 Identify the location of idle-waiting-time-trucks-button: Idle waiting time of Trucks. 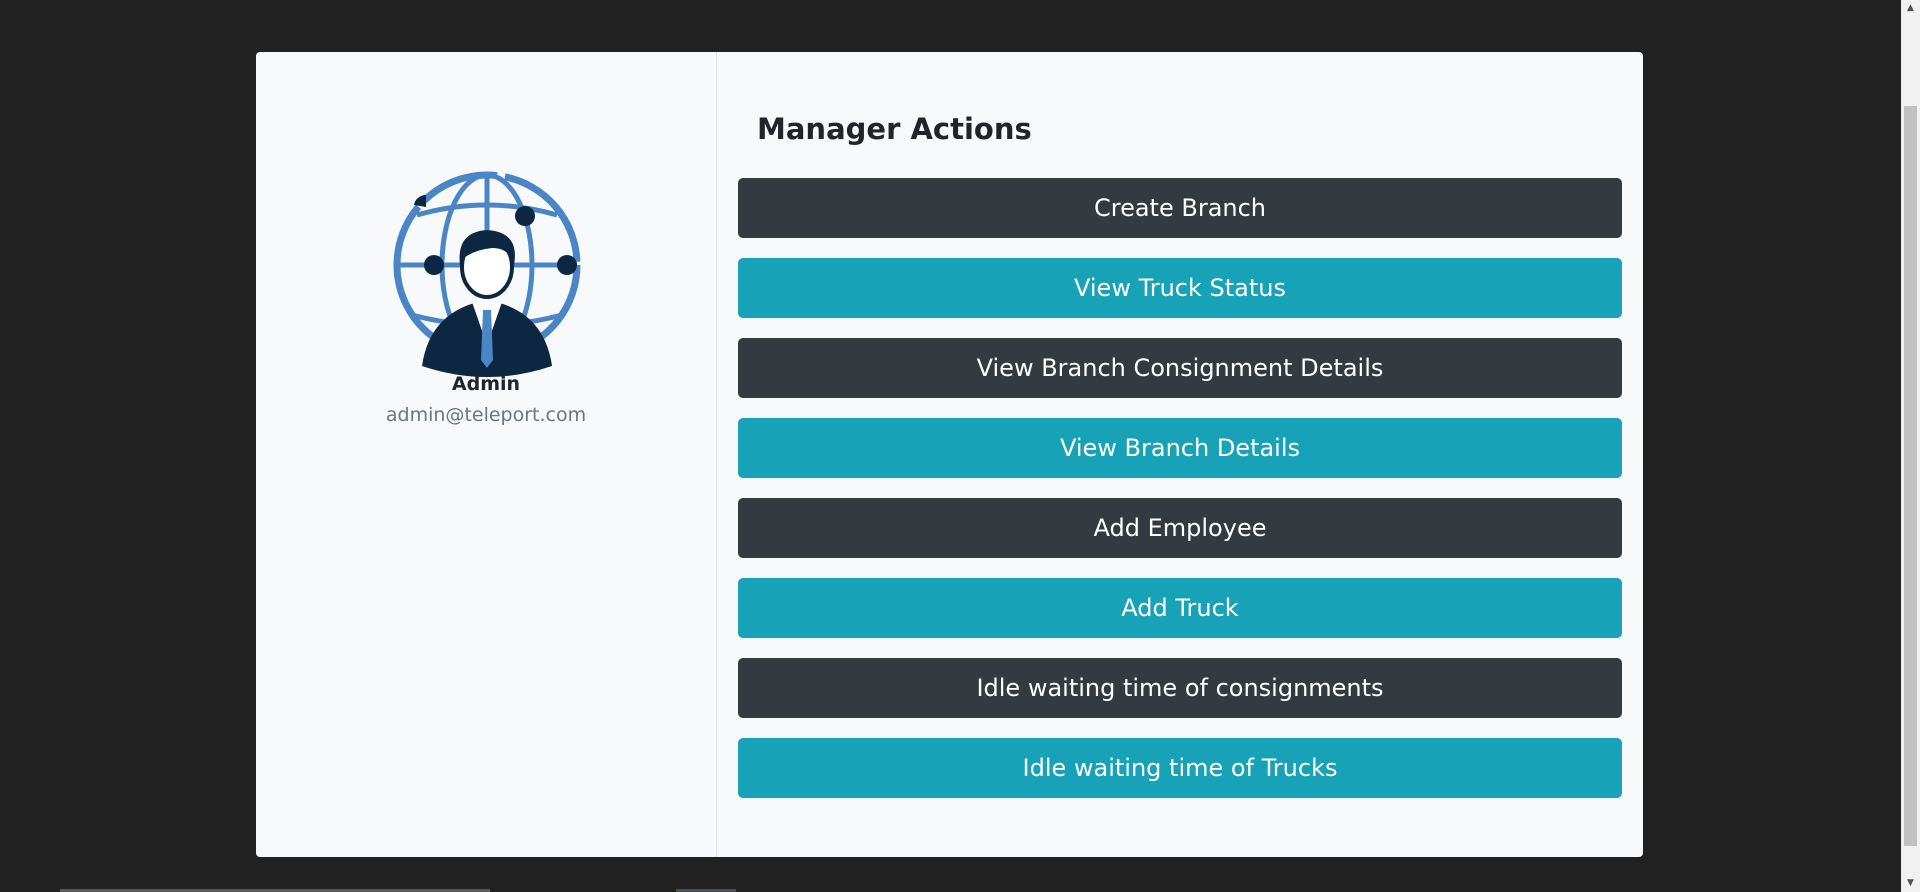
(1180, 768).